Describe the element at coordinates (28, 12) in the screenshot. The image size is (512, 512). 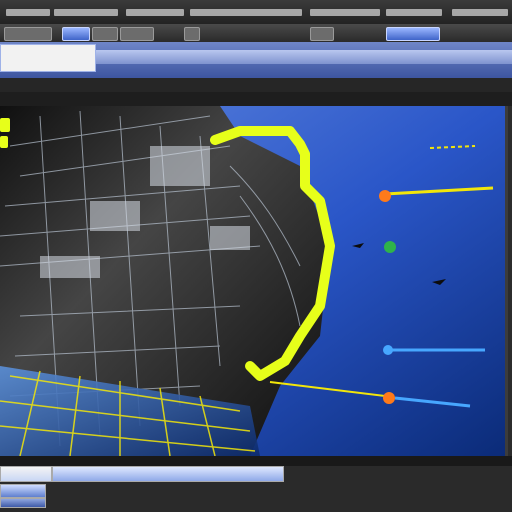
I see `window-title` at that location.